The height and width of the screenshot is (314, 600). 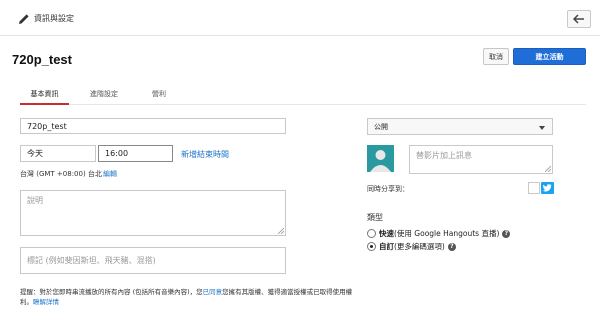 What do you see at coordinates (380, 161) in the screenshot?
I see `avatar-icon` at bounding box center [380, 161].